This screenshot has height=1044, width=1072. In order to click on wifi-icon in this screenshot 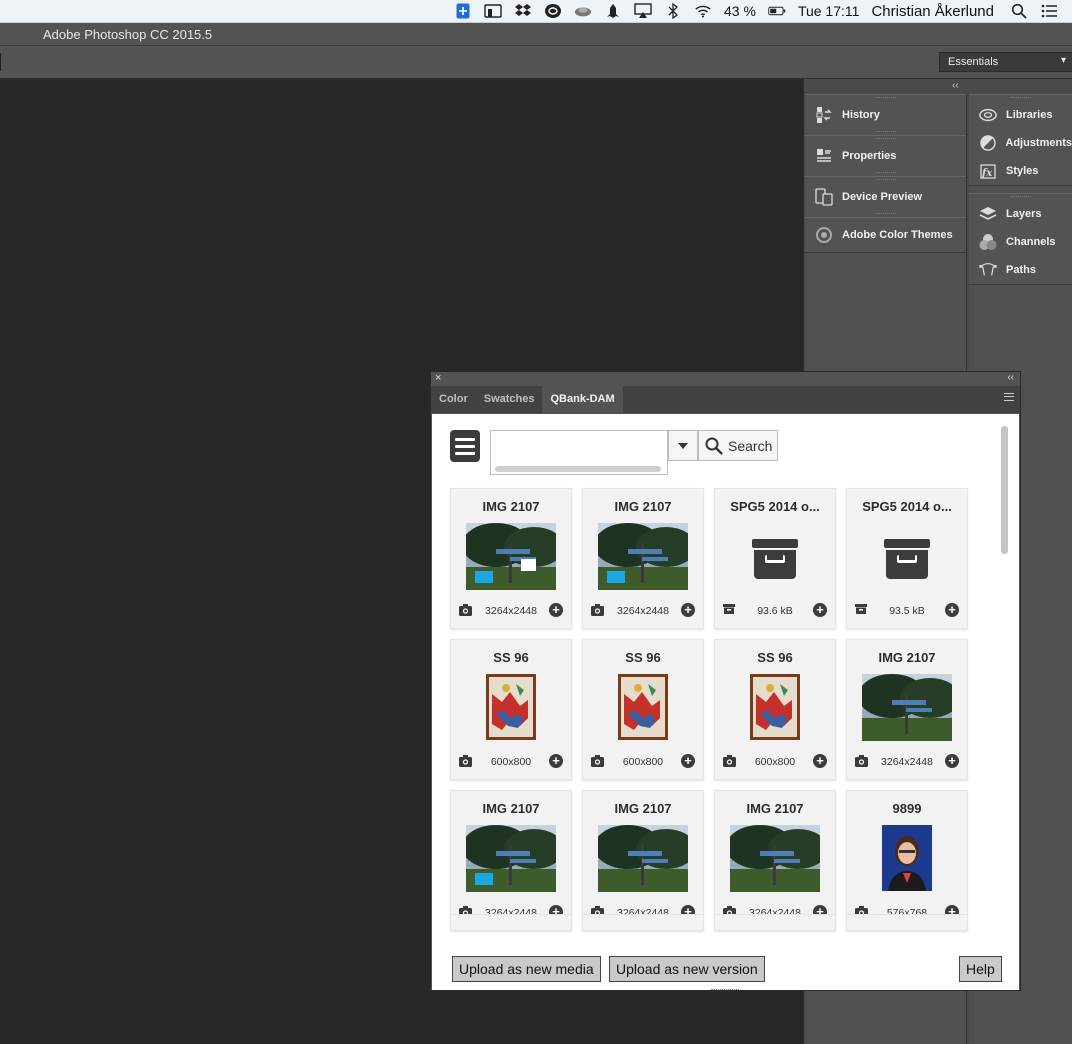, I will do `click(703, 11)`.